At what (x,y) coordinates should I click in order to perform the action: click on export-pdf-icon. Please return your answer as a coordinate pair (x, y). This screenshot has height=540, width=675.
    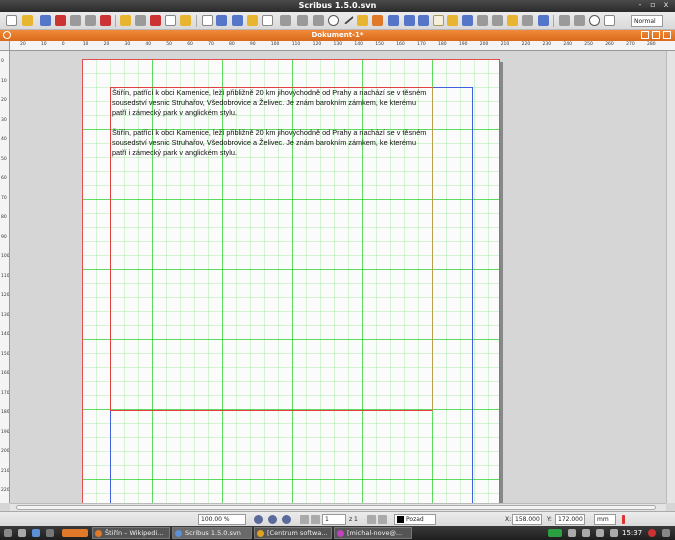
    Looking at the image, I should click on (105, 20).